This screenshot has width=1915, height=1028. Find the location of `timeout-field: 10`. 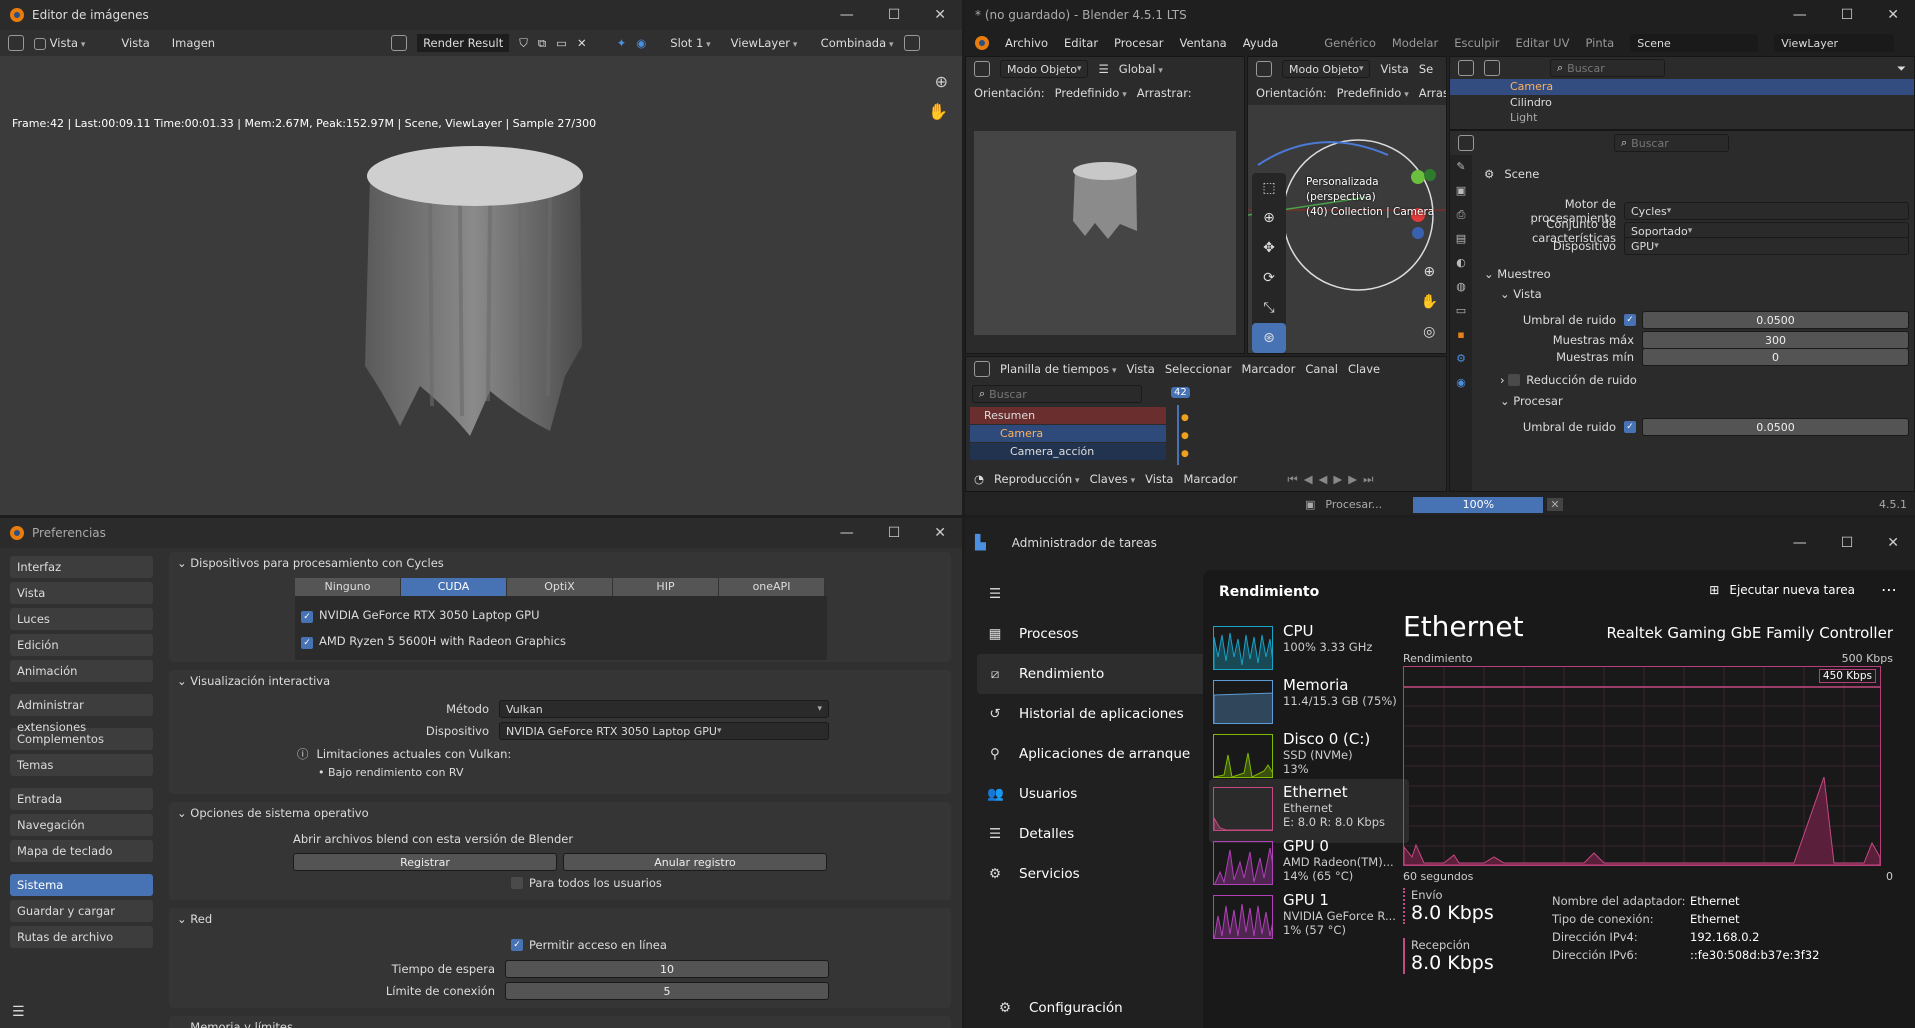

timeout-field: 10 is located at coordinates (667, 969).